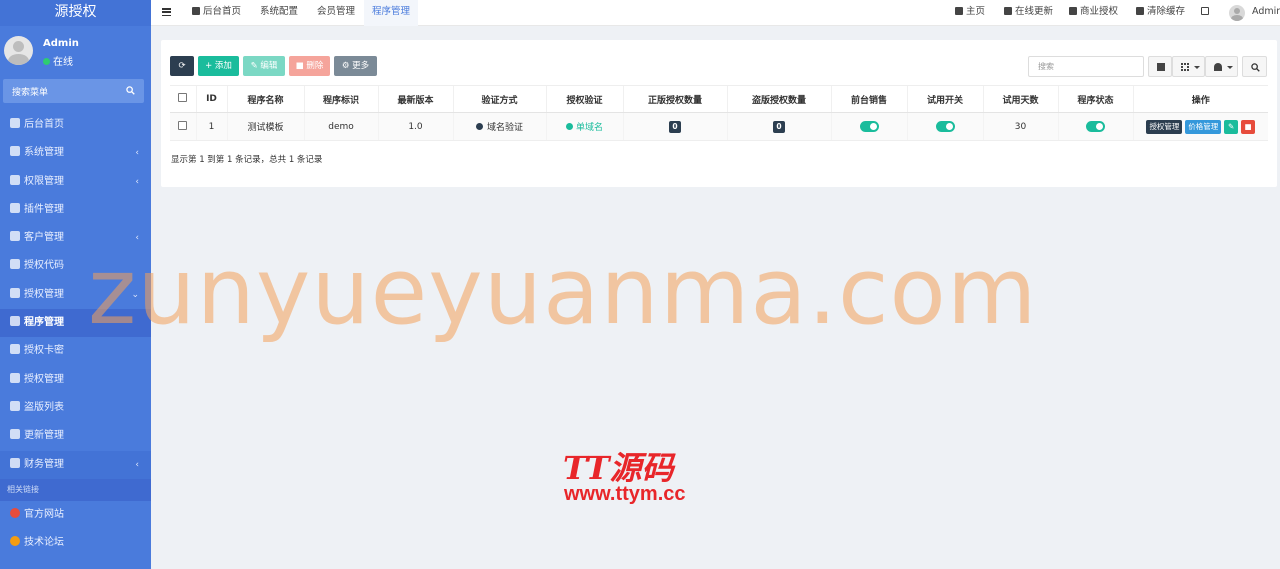 The image size is (1280, 569). What do you see at coordinates (46, 61) in the screenshot?
I see `online-dot-icon` at bounding box center [46, 61].